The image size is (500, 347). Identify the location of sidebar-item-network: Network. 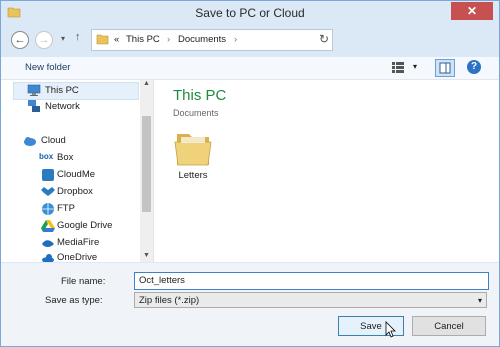
(76, 107).